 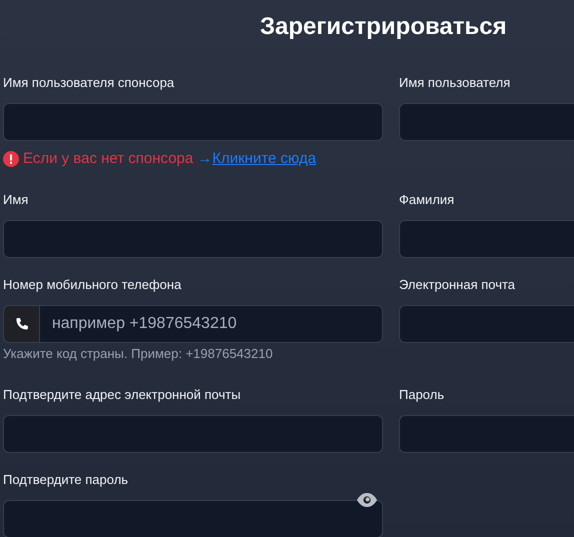 What do you see at coordinates (454, 83) in the screenshot?
I see `field-label: Имя пользователя` at bounding box center [454, 83].